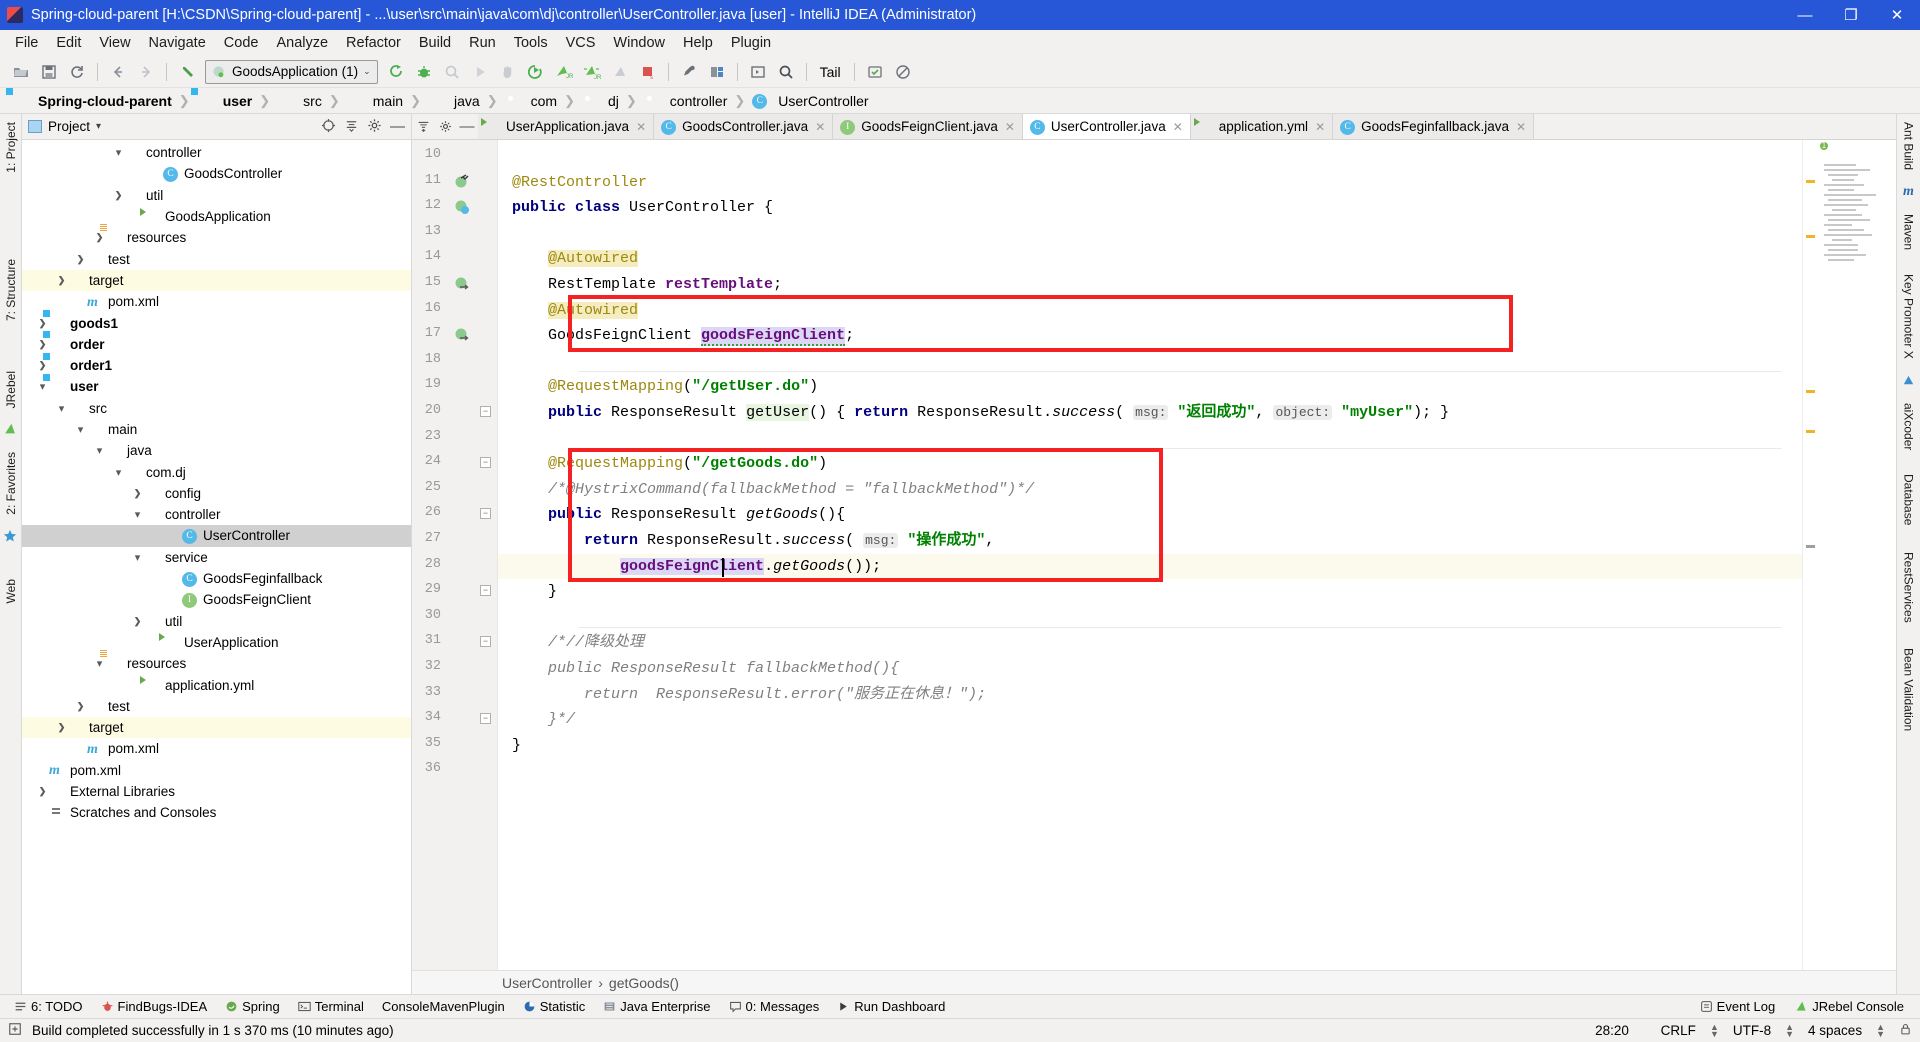  I want to click on tree-item-goodsapplication: GoodsApplication, so click(216, 216).